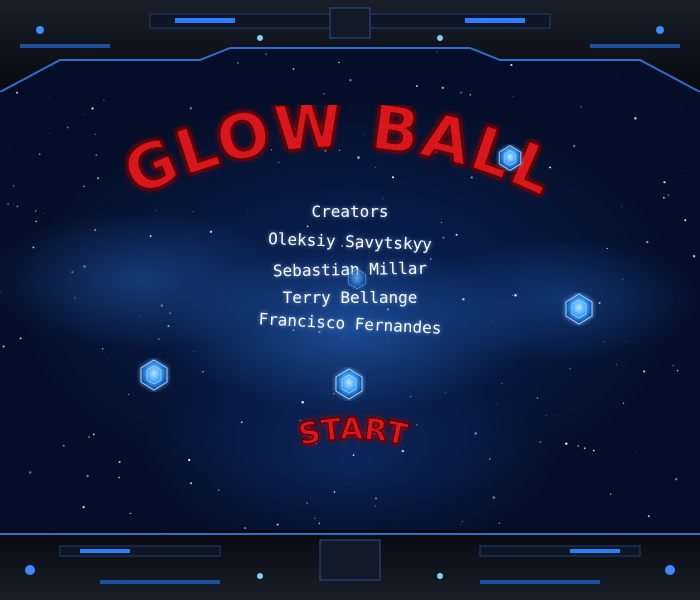 This screenshot has width=700, height=600. What do you see at coordinates (350, 211) in the screenshot?
I see `credits-heading: Creators` at bounding box center [350, 211].